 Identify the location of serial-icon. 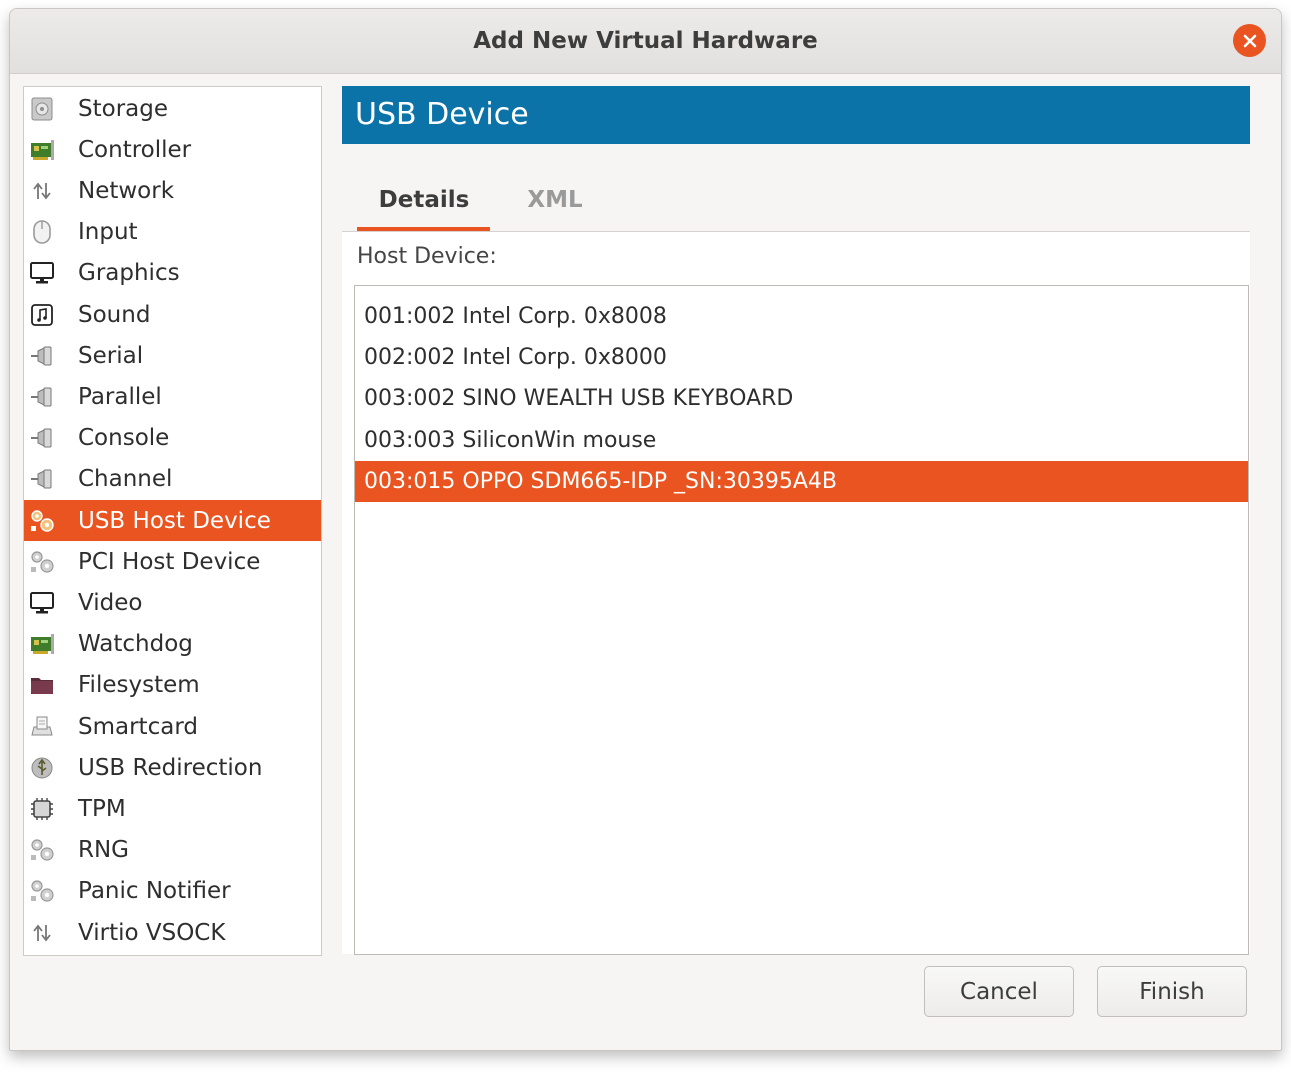
(42, 356).